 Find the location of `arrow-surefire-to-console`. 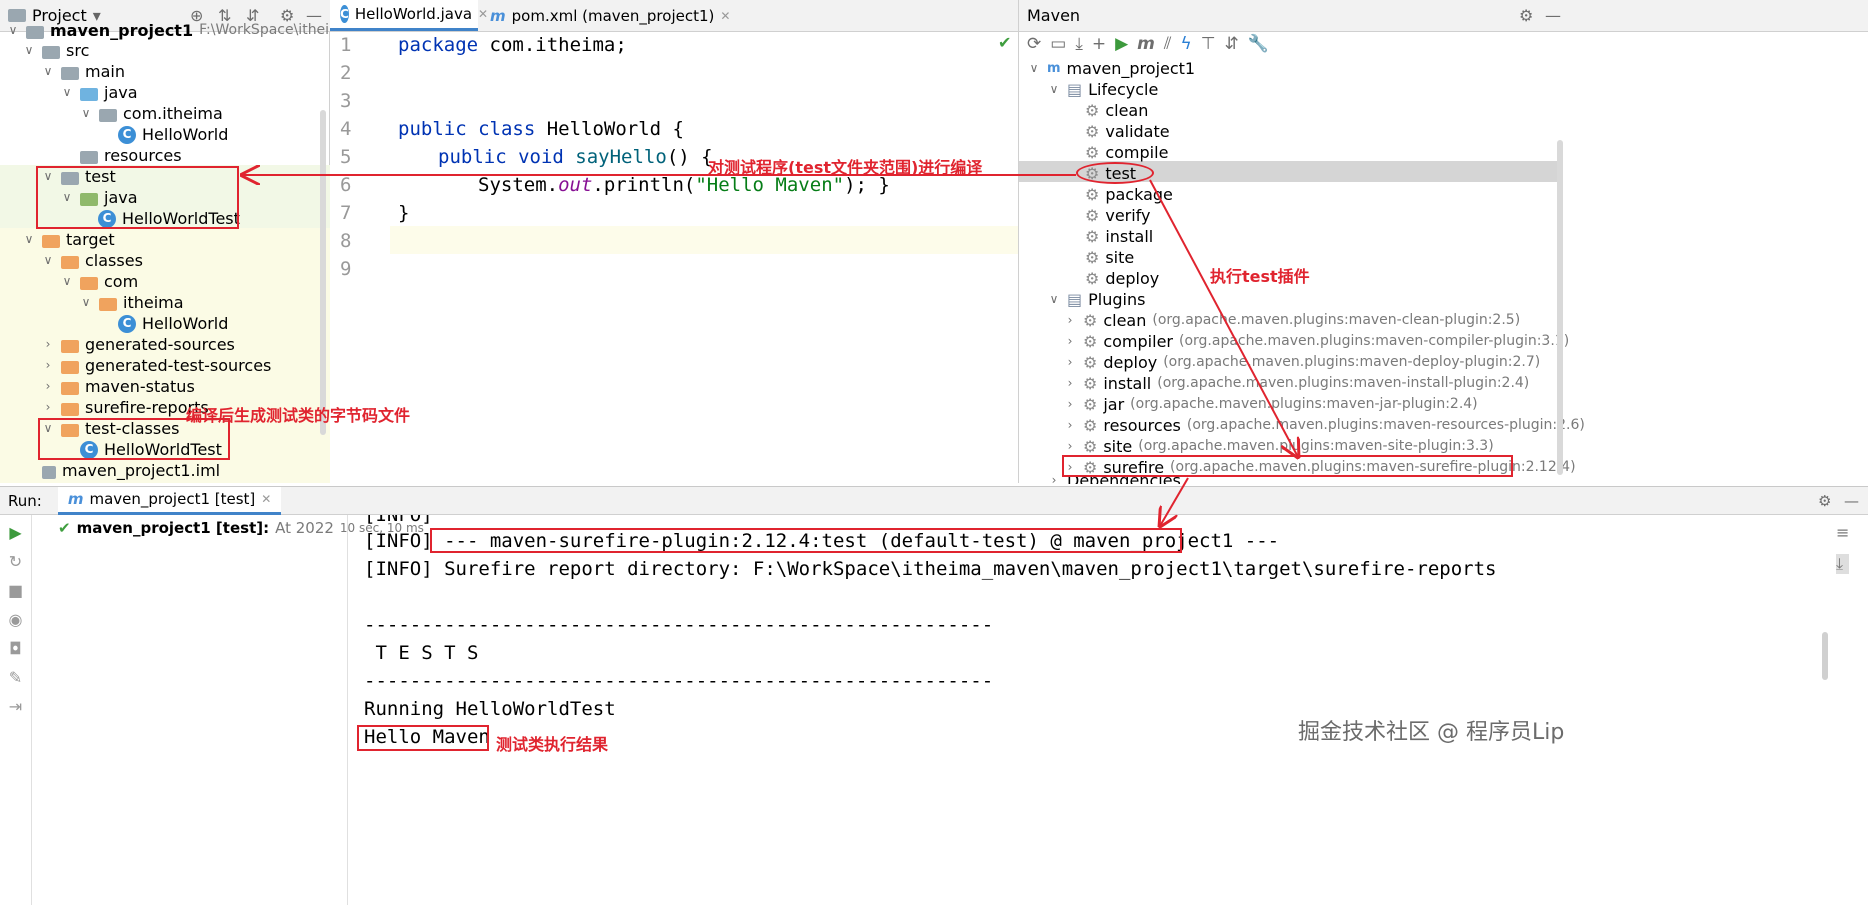

arrow-surefire-to-console is located at coordinates (1174, 501).